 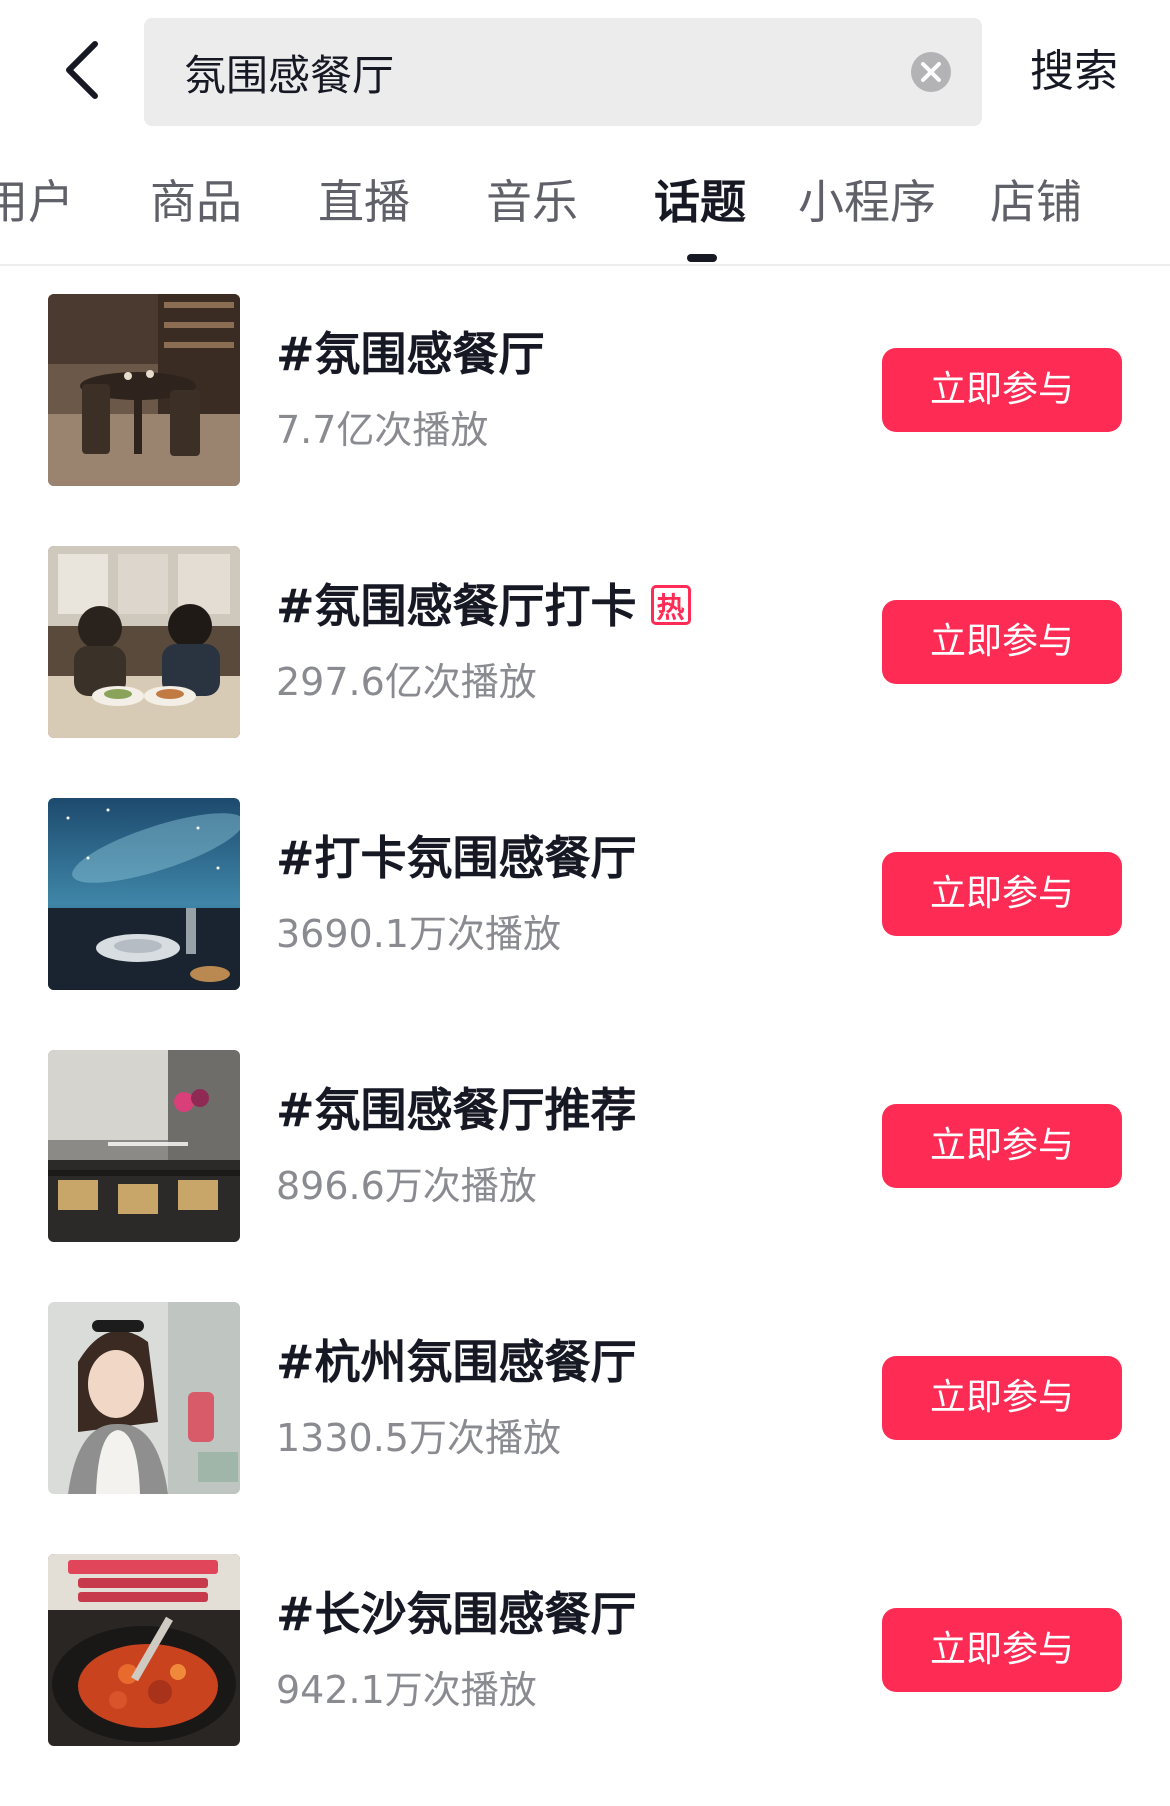 What do you see at coordinates (585, 1680) in the screenshot?
I see `topic-row: #长沙氛围感餐厅 942.1万次播放 立即参与` at bounding box center [585, 1680].